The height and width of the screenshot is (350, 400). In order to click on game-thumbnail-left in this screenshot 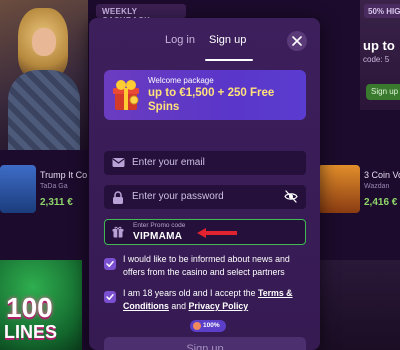, I will do `click(18, 189)`.